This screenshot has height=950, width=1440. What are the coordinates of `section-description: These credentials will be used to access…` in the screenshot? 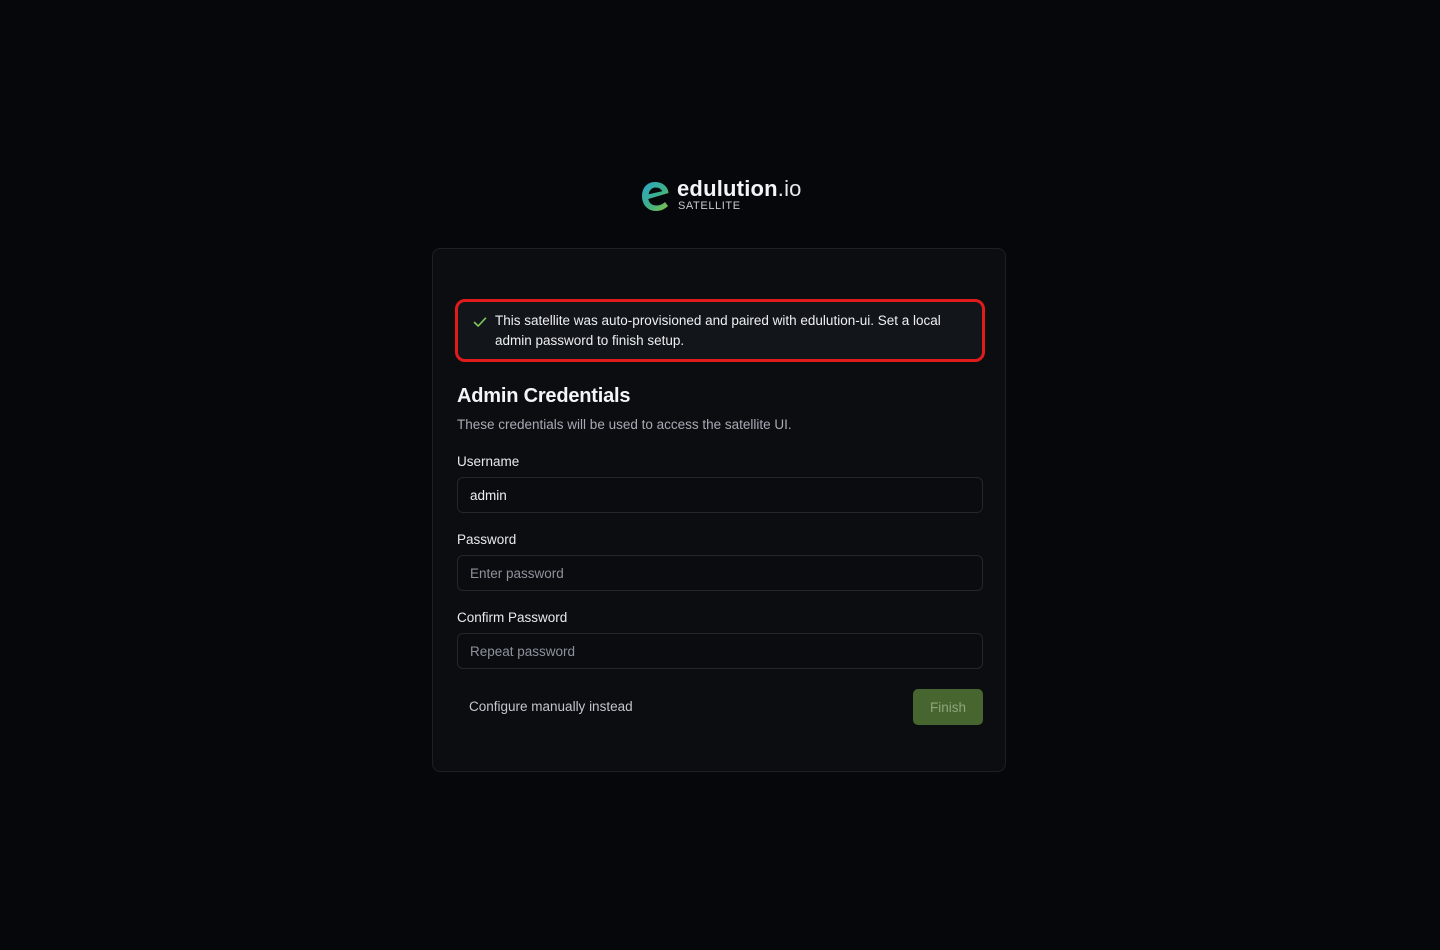 It's located at (624, 424).